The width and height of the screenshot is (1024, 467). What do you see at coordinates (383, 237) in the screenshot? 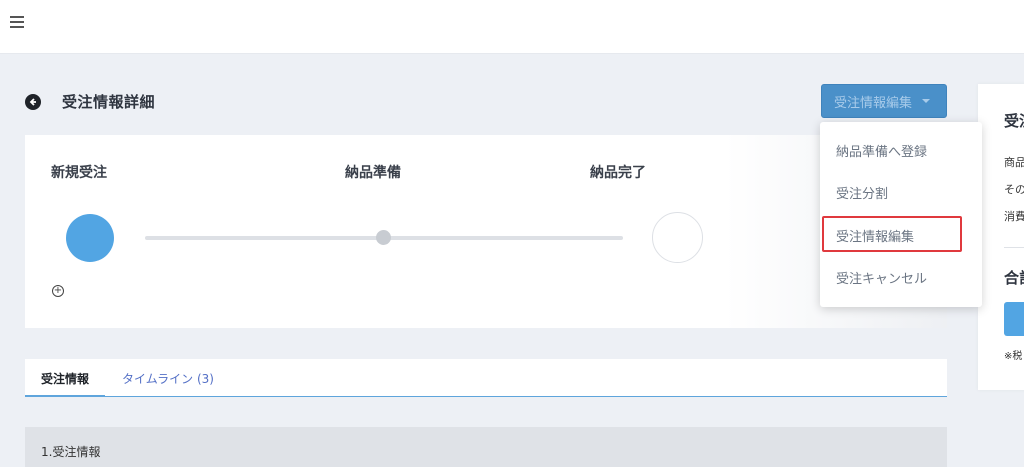
I see `status-progress-dot` at bounding box center [383, 237].